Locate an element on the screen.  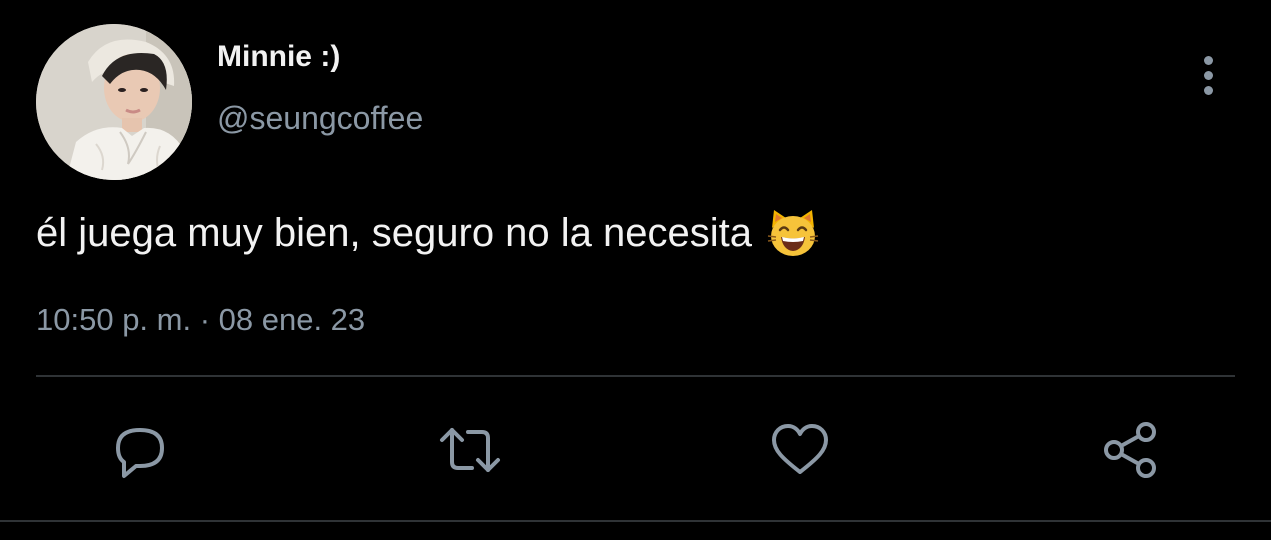
retweet-icon is located at coordinates (470, 450).